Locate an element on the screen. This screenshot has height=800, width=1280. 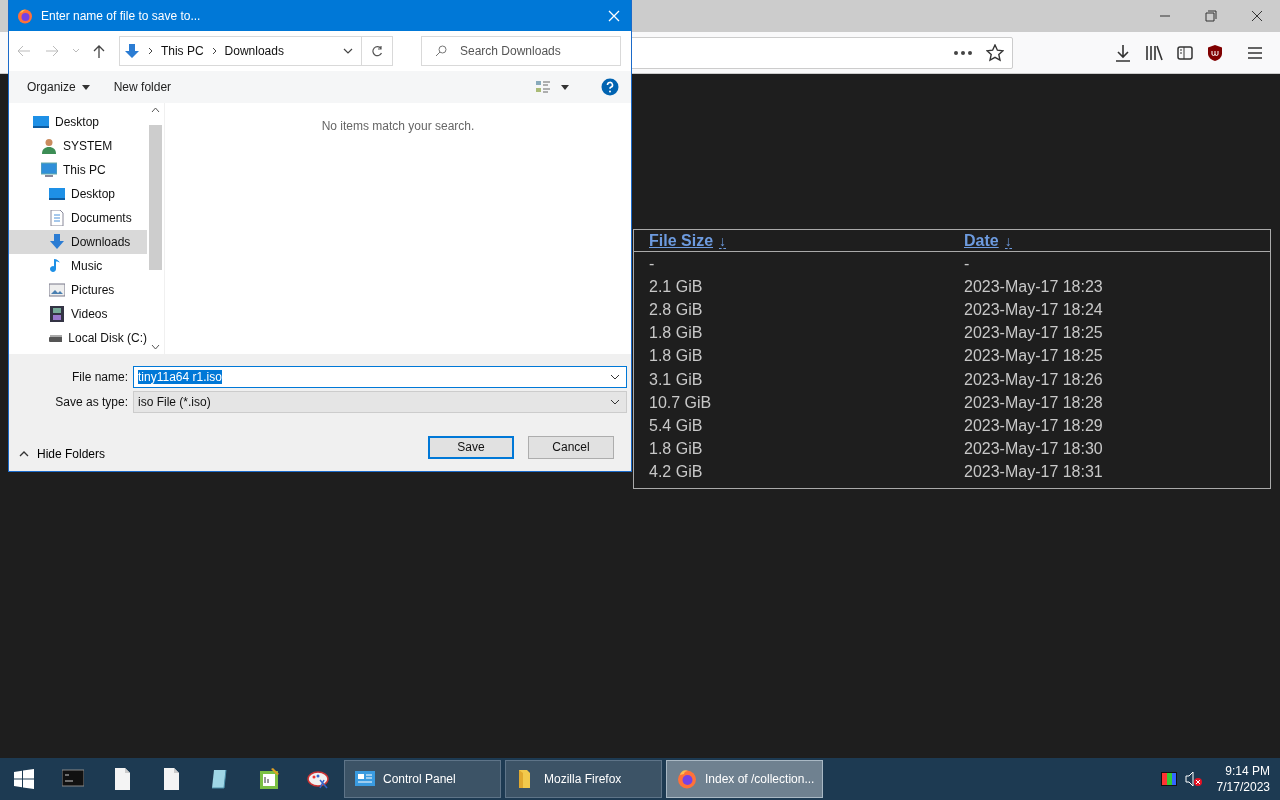
pictures-icon is located at coordinates (57, 290).